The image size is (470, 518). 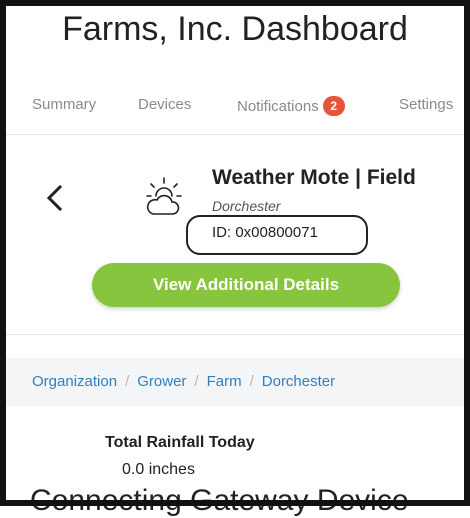 What do you see at coordinates (298, 381) in the screenshot?
I see `breadcrumb-dorchester: Dorchester` at bounding box center [298, 381].